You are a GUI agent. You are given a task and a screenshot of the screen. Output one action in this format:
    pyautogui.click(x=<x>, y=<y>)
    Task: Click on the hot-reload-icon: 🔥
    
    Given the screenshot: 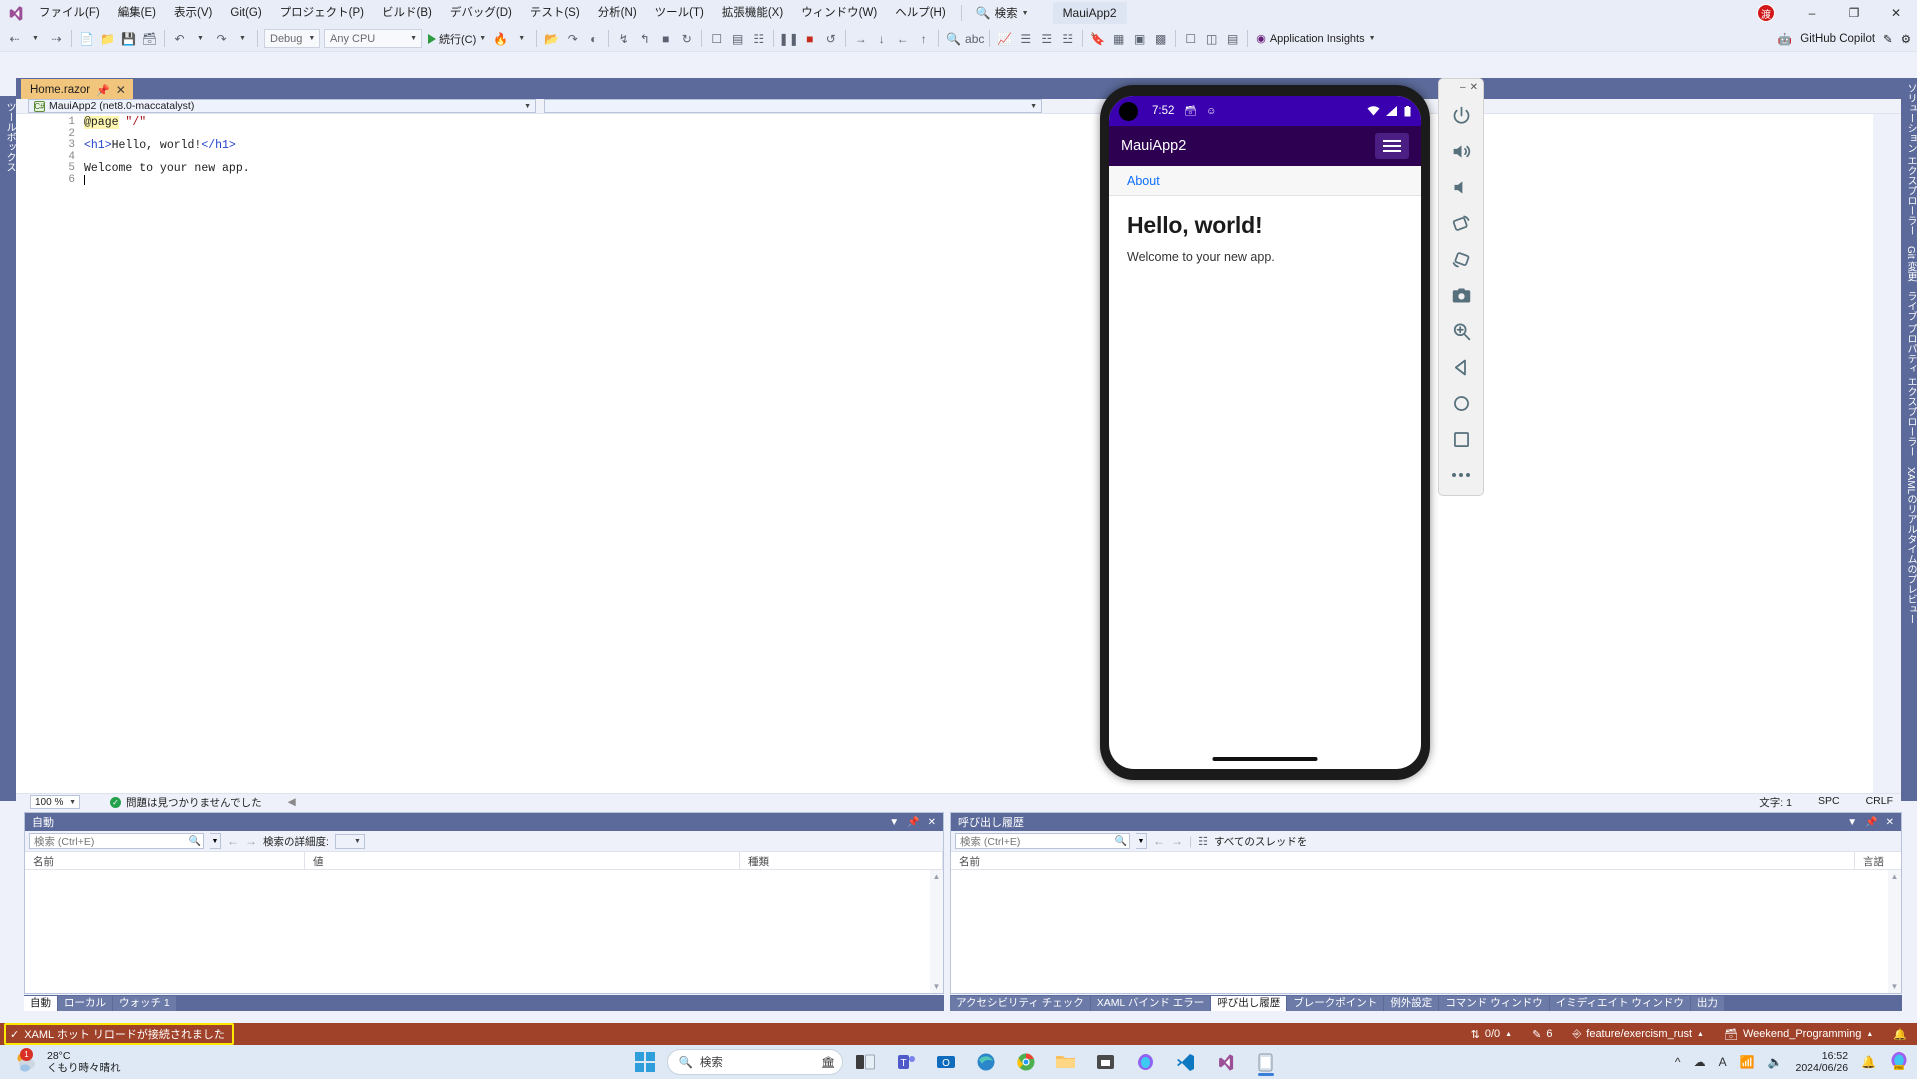 What is the action you would take?
    pyautogui.click(x=500, y=39)
    